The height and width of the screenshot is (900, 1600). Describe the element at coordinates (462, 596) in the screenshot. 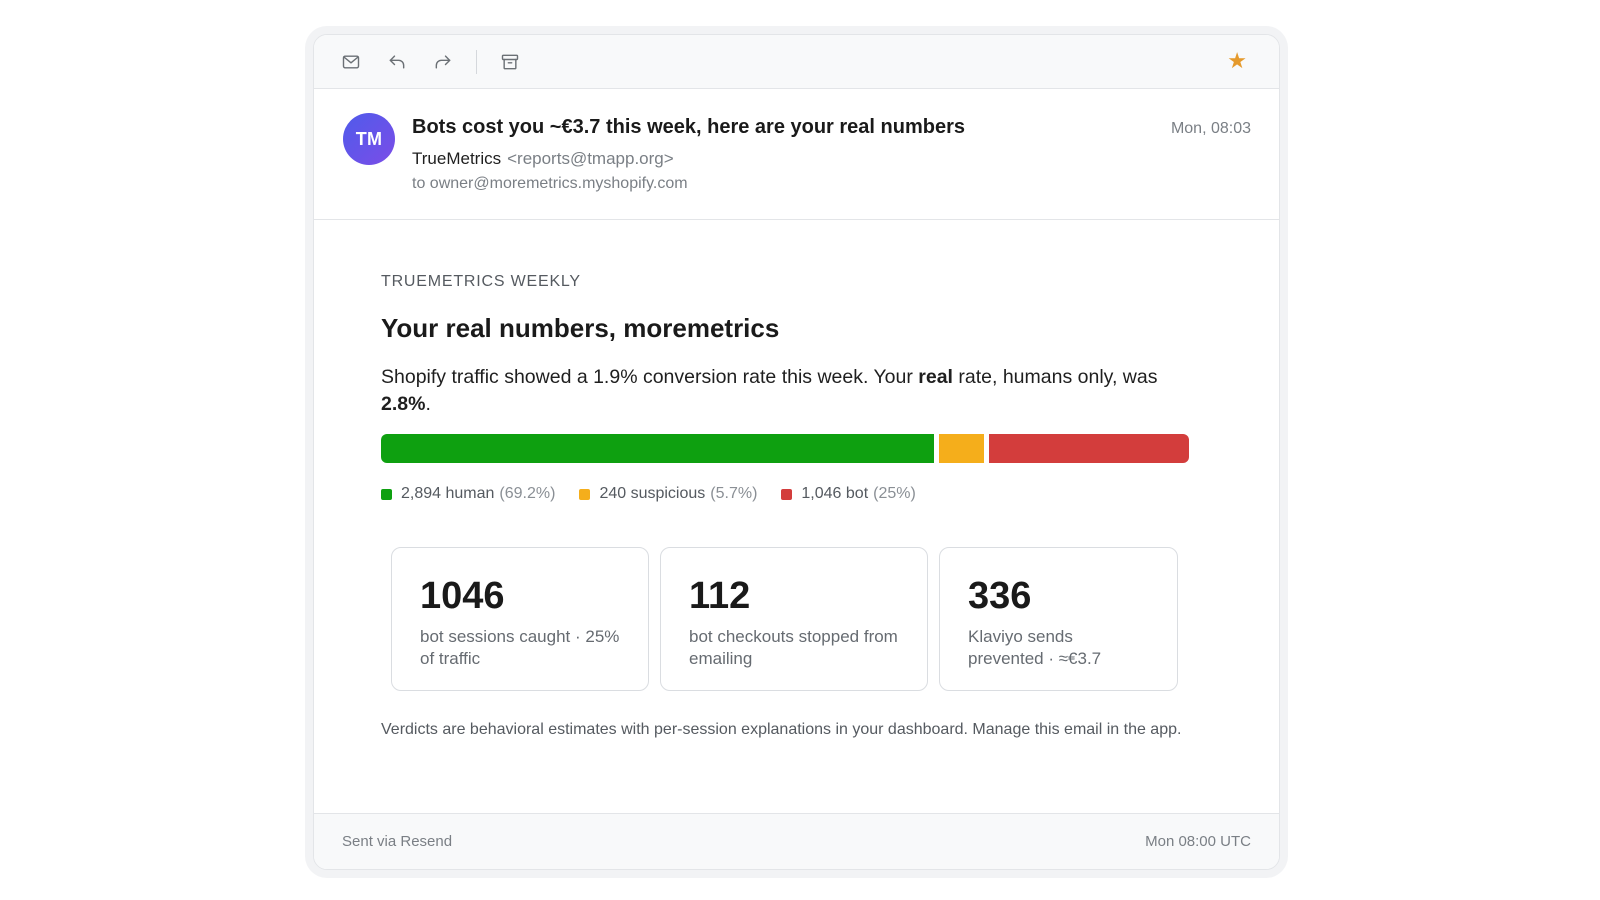

I see `stat-number: 1046` at that location.